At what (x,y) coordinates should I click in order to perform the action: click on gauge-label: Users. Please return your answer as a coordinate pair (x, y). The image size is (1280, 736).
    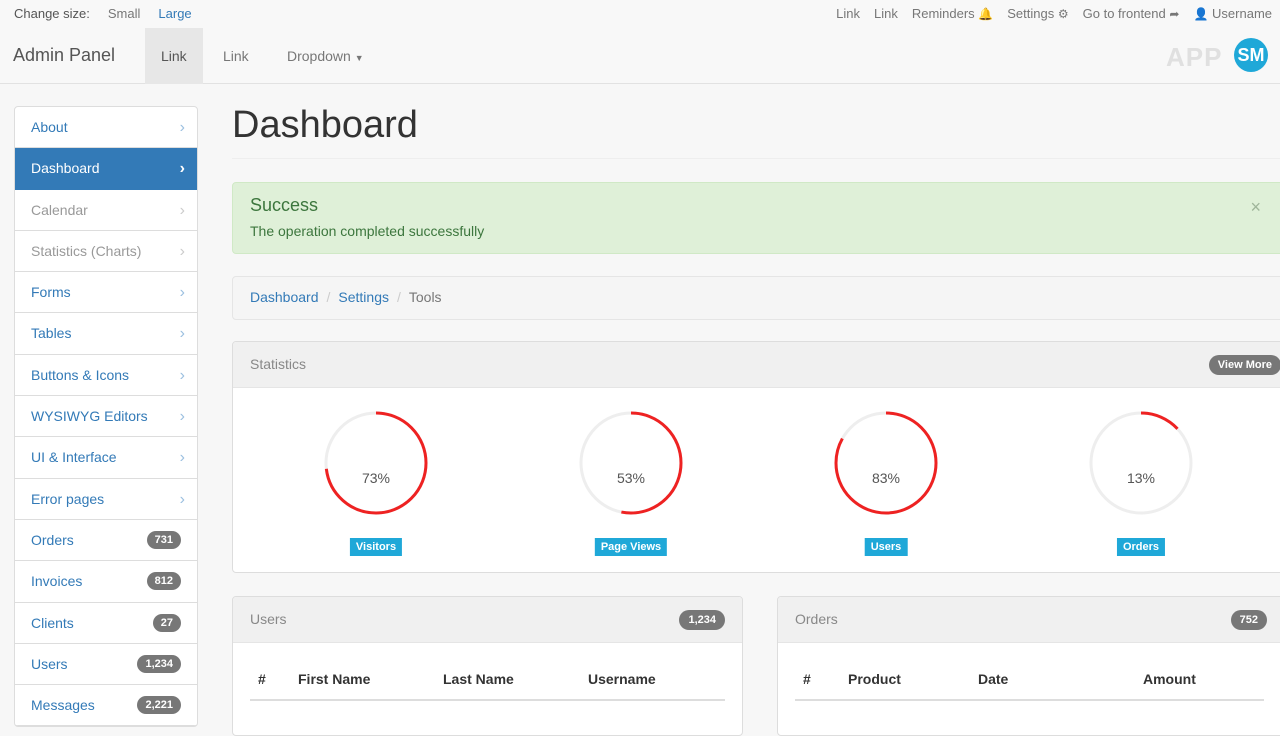
    Looking at the image, I should click on (886, 547).